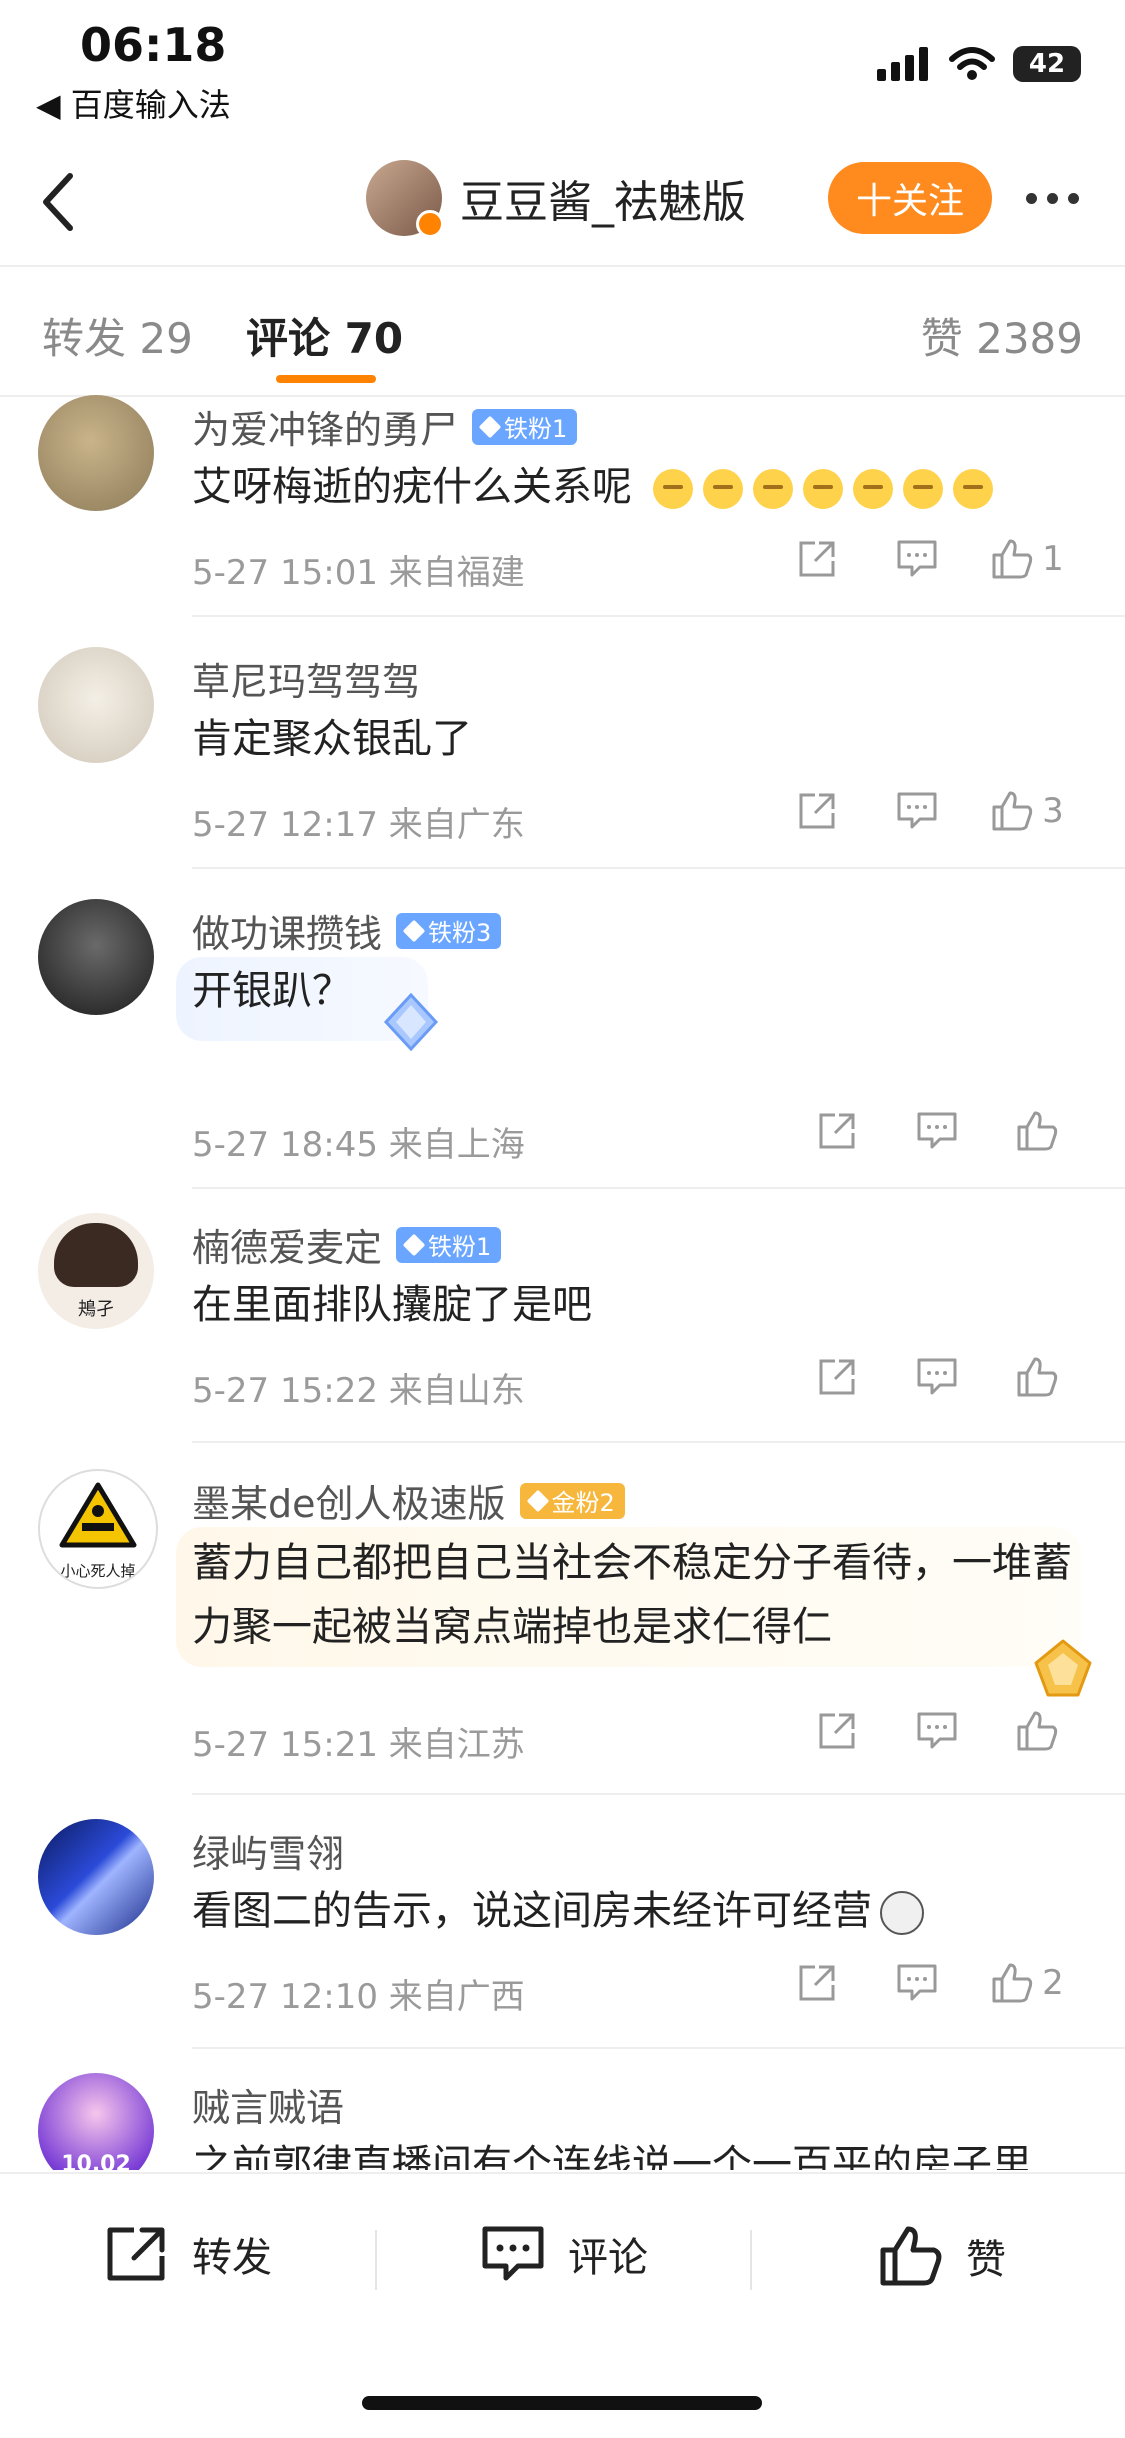  I want to click on author-name: 豆豆酱_祛魅版, so click(603, 198).